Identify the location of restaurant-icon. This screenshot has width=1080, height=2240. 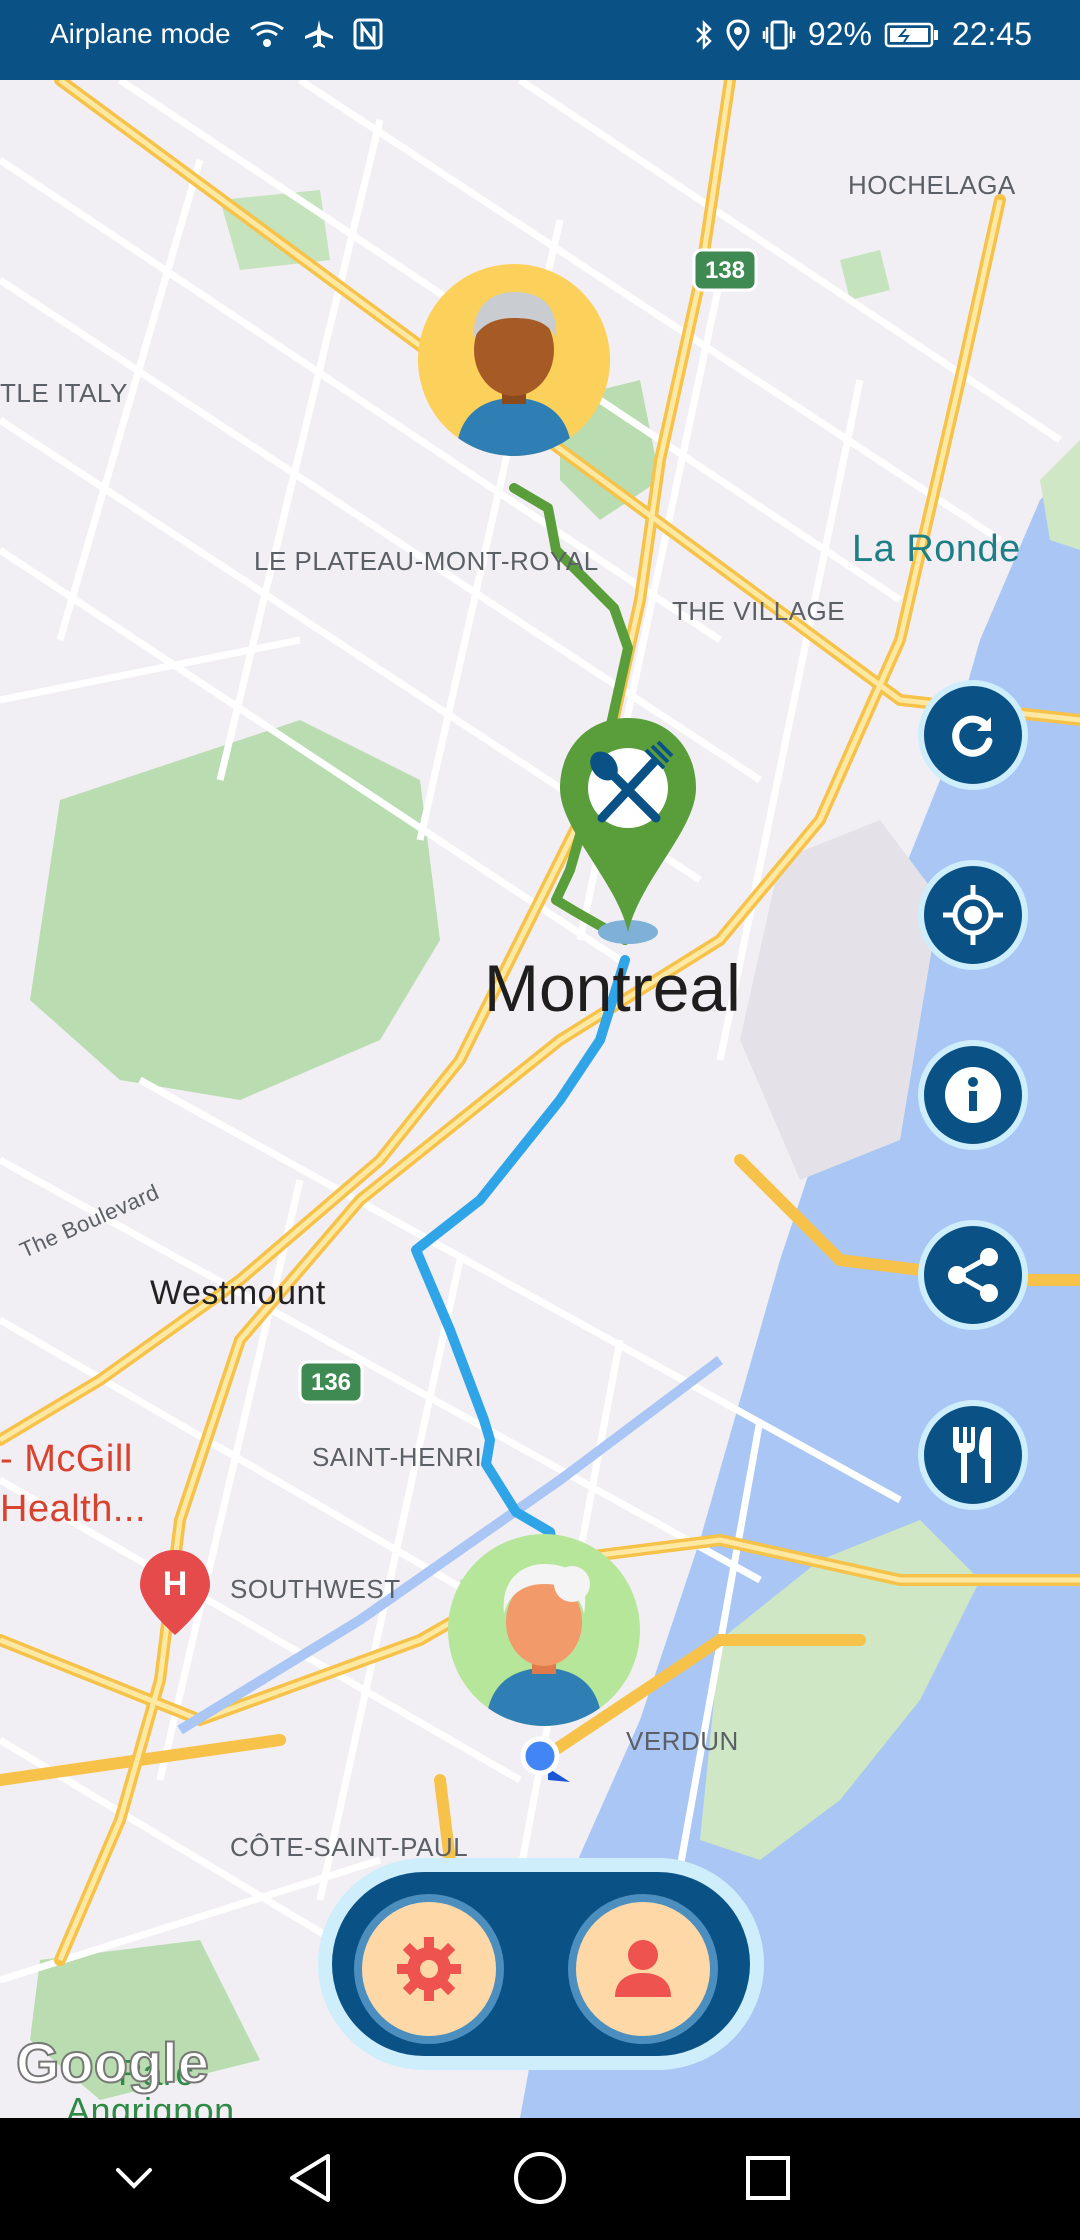
(972, 1455).